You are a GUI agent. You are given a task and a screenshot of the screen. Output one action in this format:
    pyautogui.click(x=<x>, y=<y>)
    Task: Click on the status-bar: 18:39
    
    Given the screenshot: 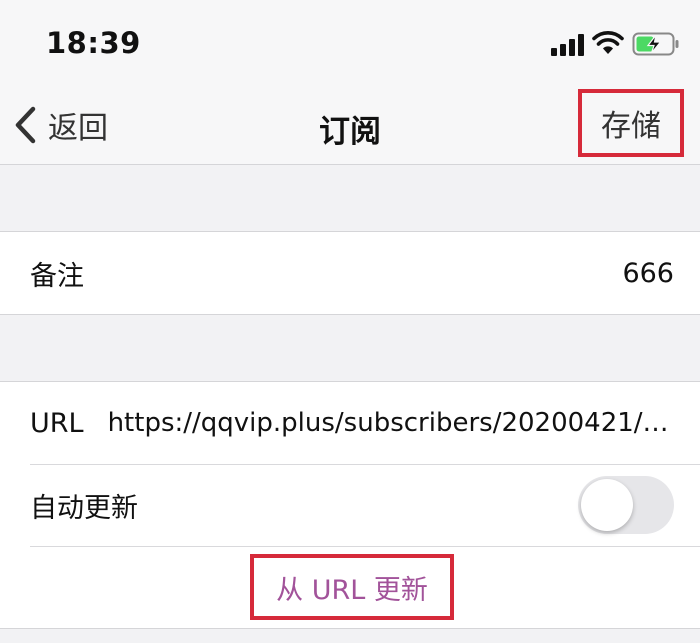 What is the action you would take?
    pyautogui.click(x=350, y=43)
    